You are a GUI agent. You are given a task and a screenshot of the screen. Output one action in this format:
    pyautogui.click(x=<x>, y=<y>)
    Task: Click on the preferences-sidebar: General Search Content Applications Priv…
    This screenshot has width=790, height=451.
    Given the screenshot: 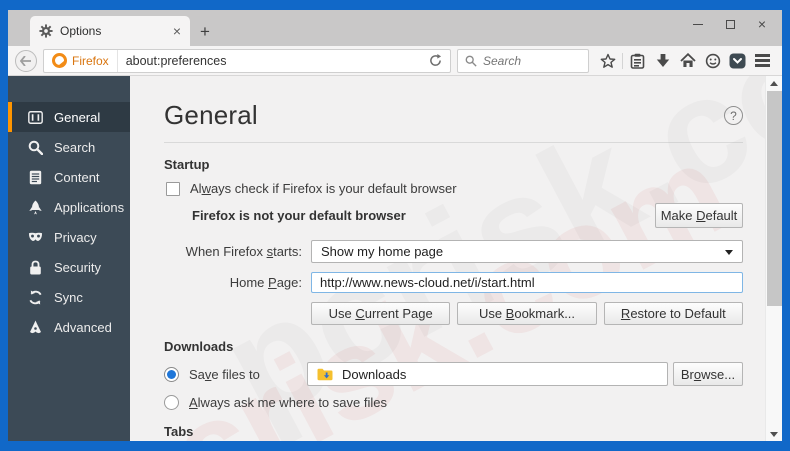 What is the action you would take?
    pyautogui.click(x=69, y=258)
    